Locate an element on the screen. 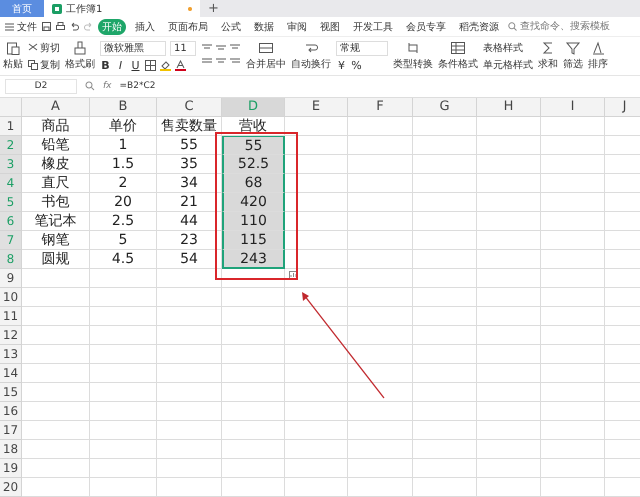  ribbon-tab: 插入 is located at coordinates (145, 26).